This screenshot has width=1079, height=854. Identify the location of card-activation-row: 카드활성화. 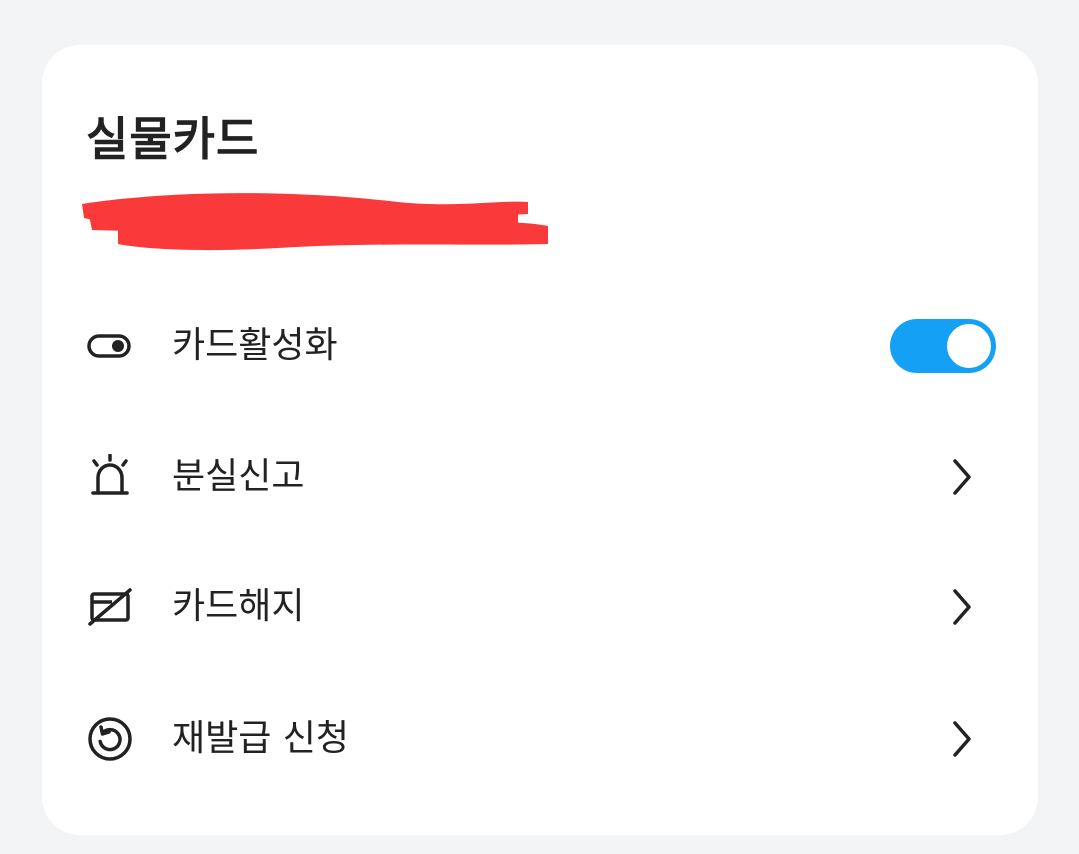
(540, 346).